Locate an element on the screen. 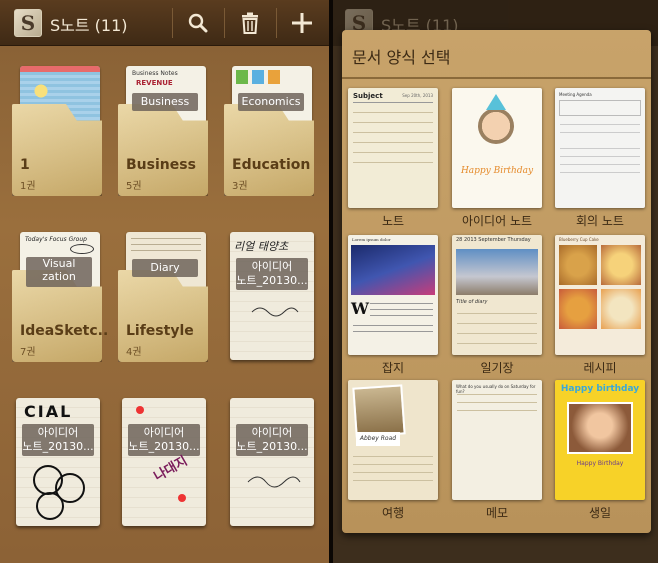 The width and height of the screenshot is (658, 563). notebook-lifestyle: Diary Lifestyle 4권 is located at coordinates (163, 297).